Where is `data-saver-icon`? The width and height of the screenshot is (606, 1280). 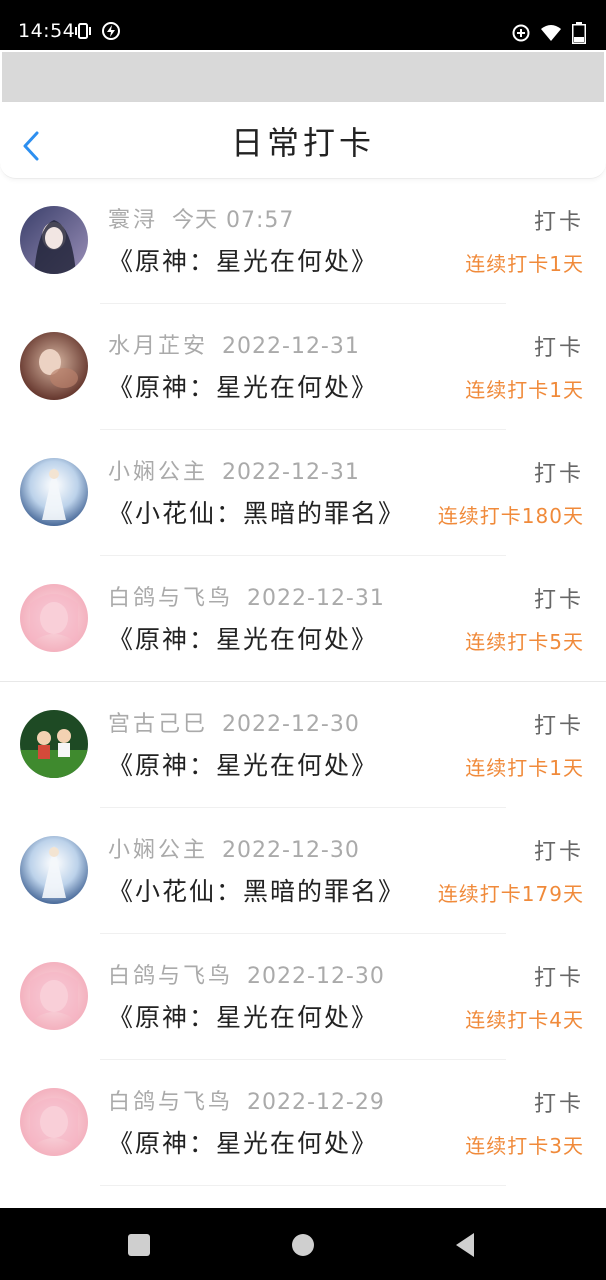 data-saver-icon is located at coordinates (521, 33).